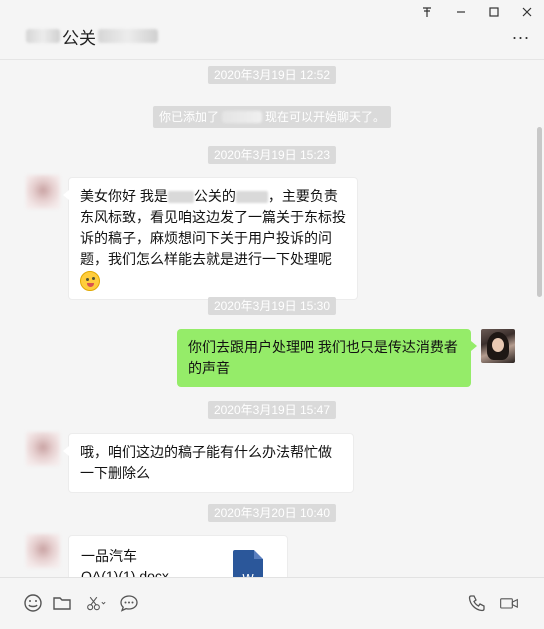 The image size is (544, 629). I want to click on video-call-icon, so click(509, 603).